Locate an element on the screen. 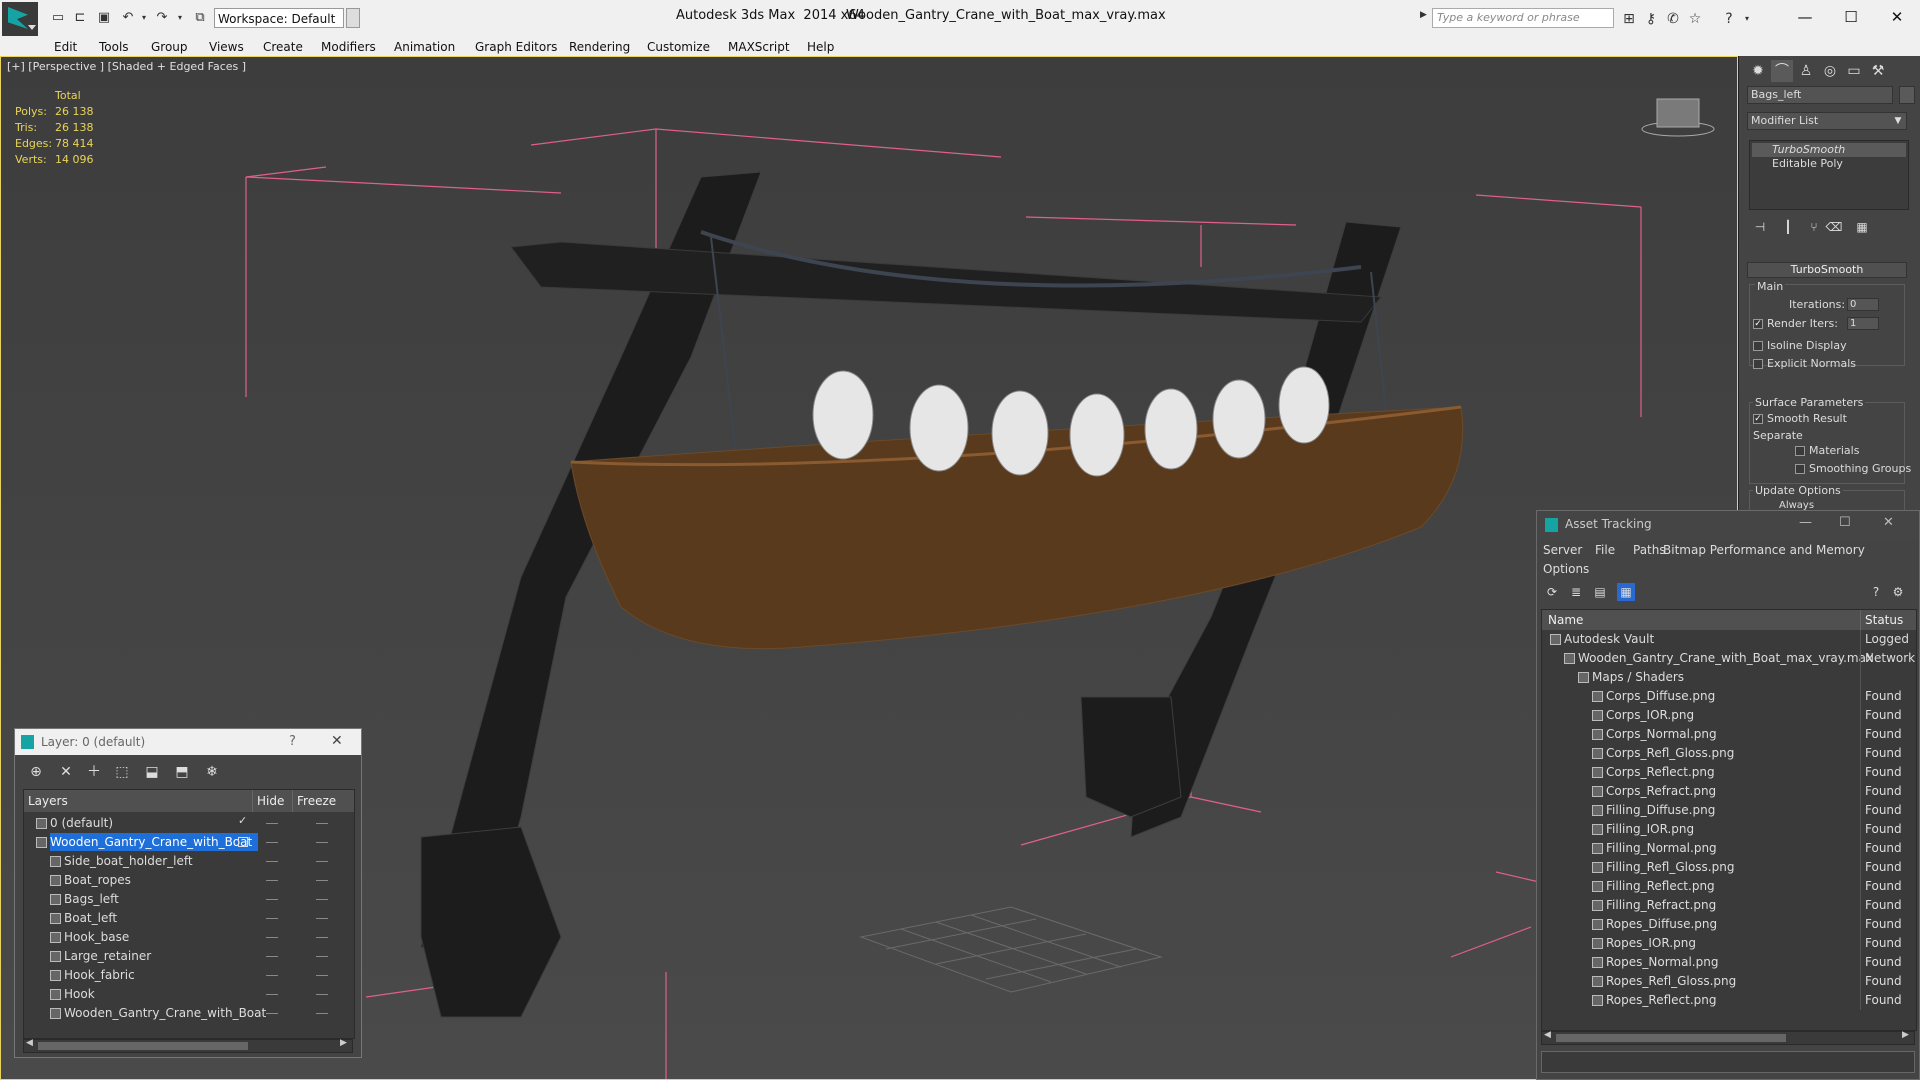  search-expand-icon: ▶ is located at coordinates (1425, 18).